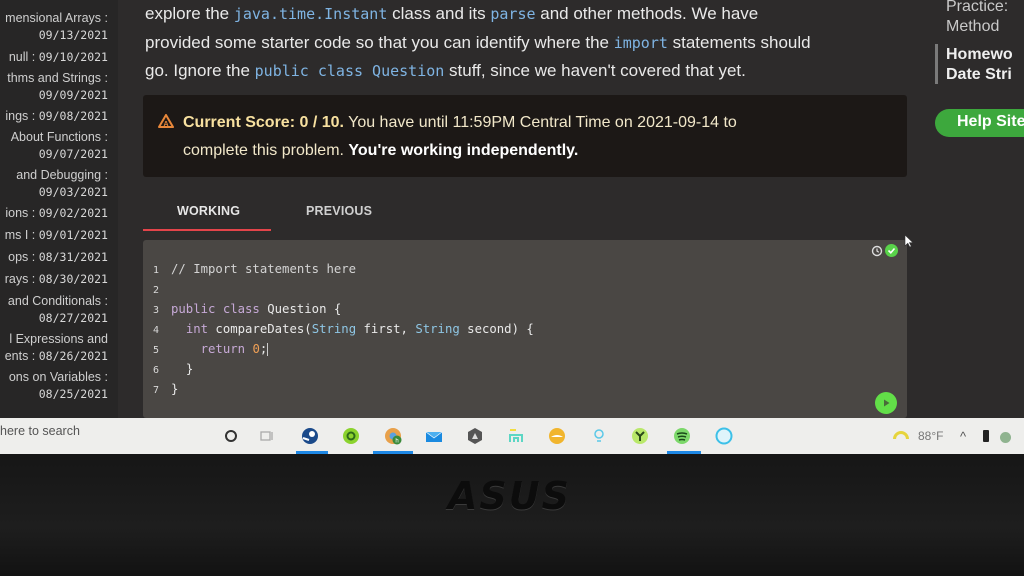 The width and height of the screenshot is (1024, 576). Describe the element at coordinates (20, 116) in the screenshot. I see `item-title: ings :` at that location.